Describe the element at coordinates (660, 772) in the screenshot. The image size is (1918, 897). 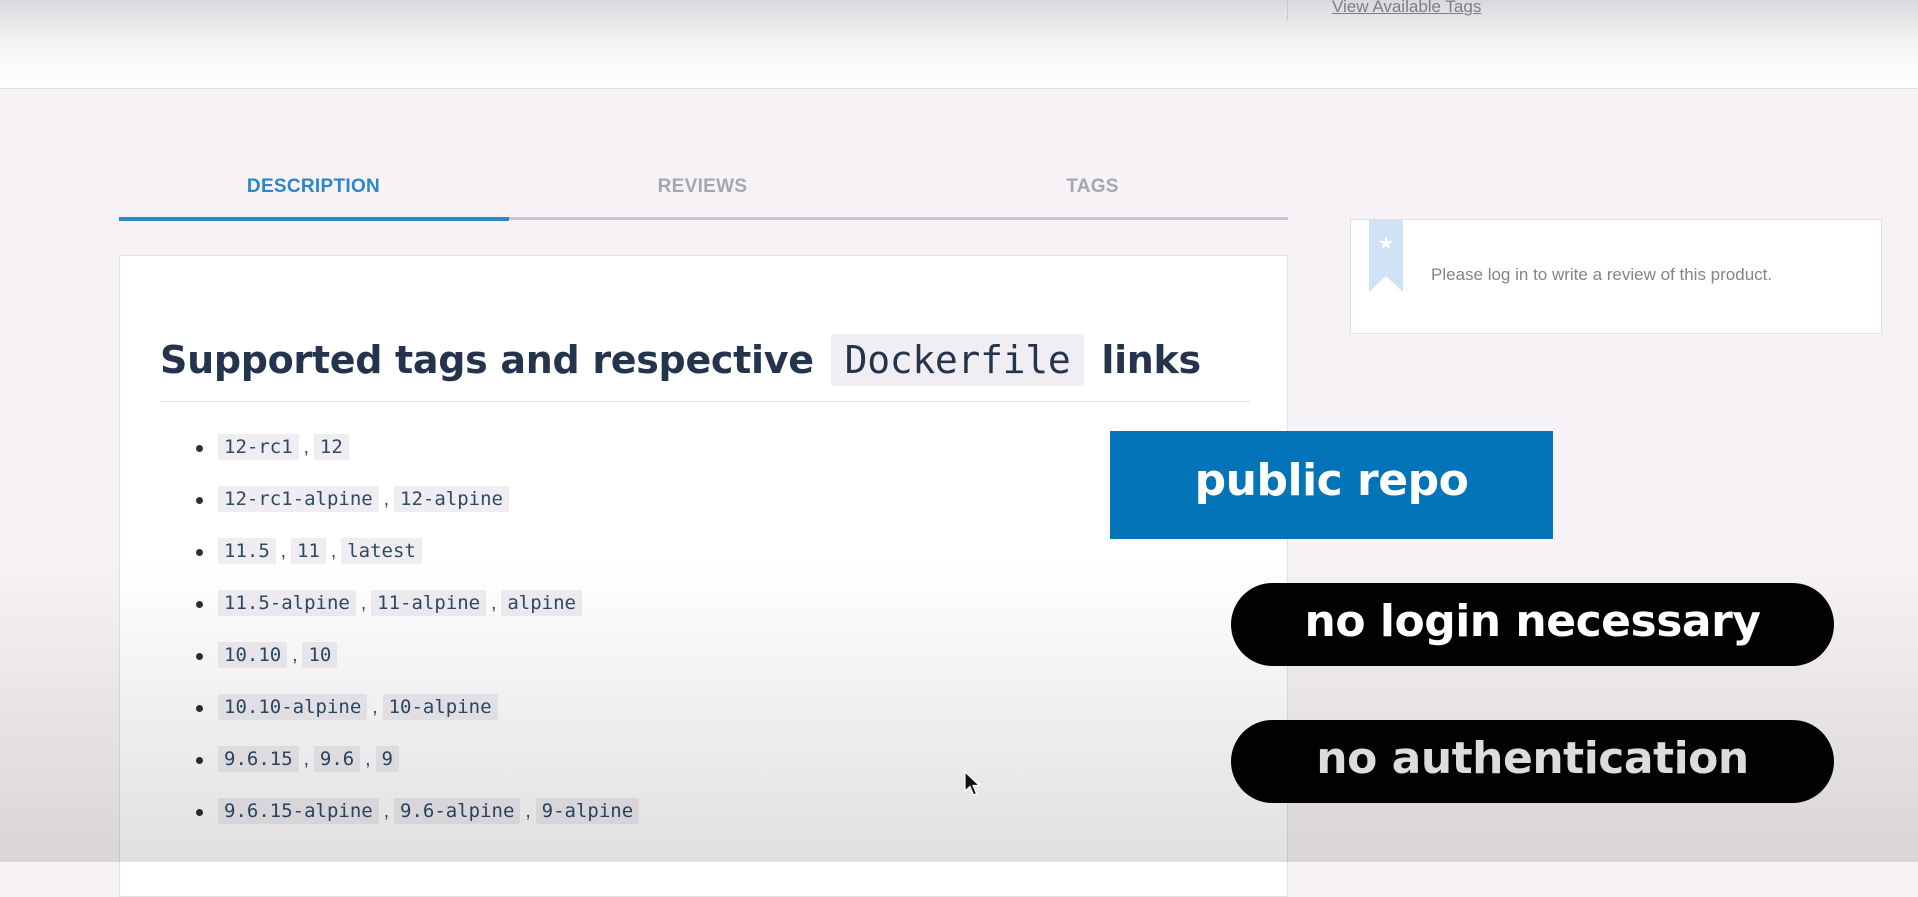
I see `list-item: 9.6.15, 9.6, 9` at that location.